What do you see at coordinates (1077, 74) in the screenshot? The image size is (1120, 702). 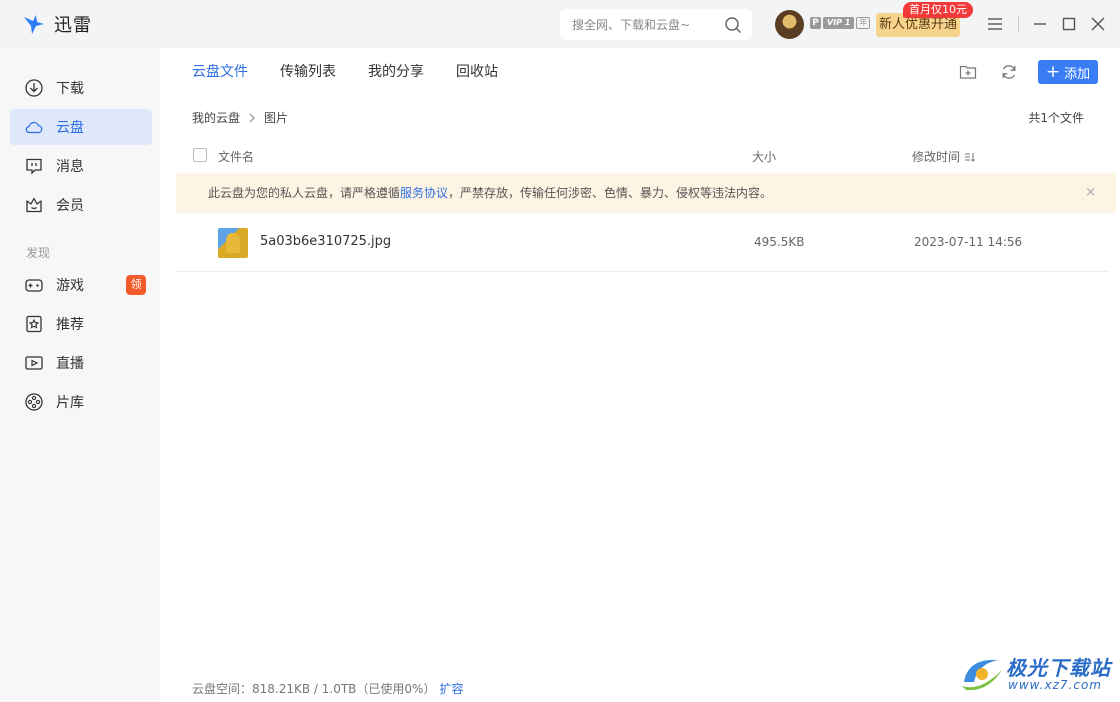 I see `add-button-label: 添加` at bounding box center [1077, 74].